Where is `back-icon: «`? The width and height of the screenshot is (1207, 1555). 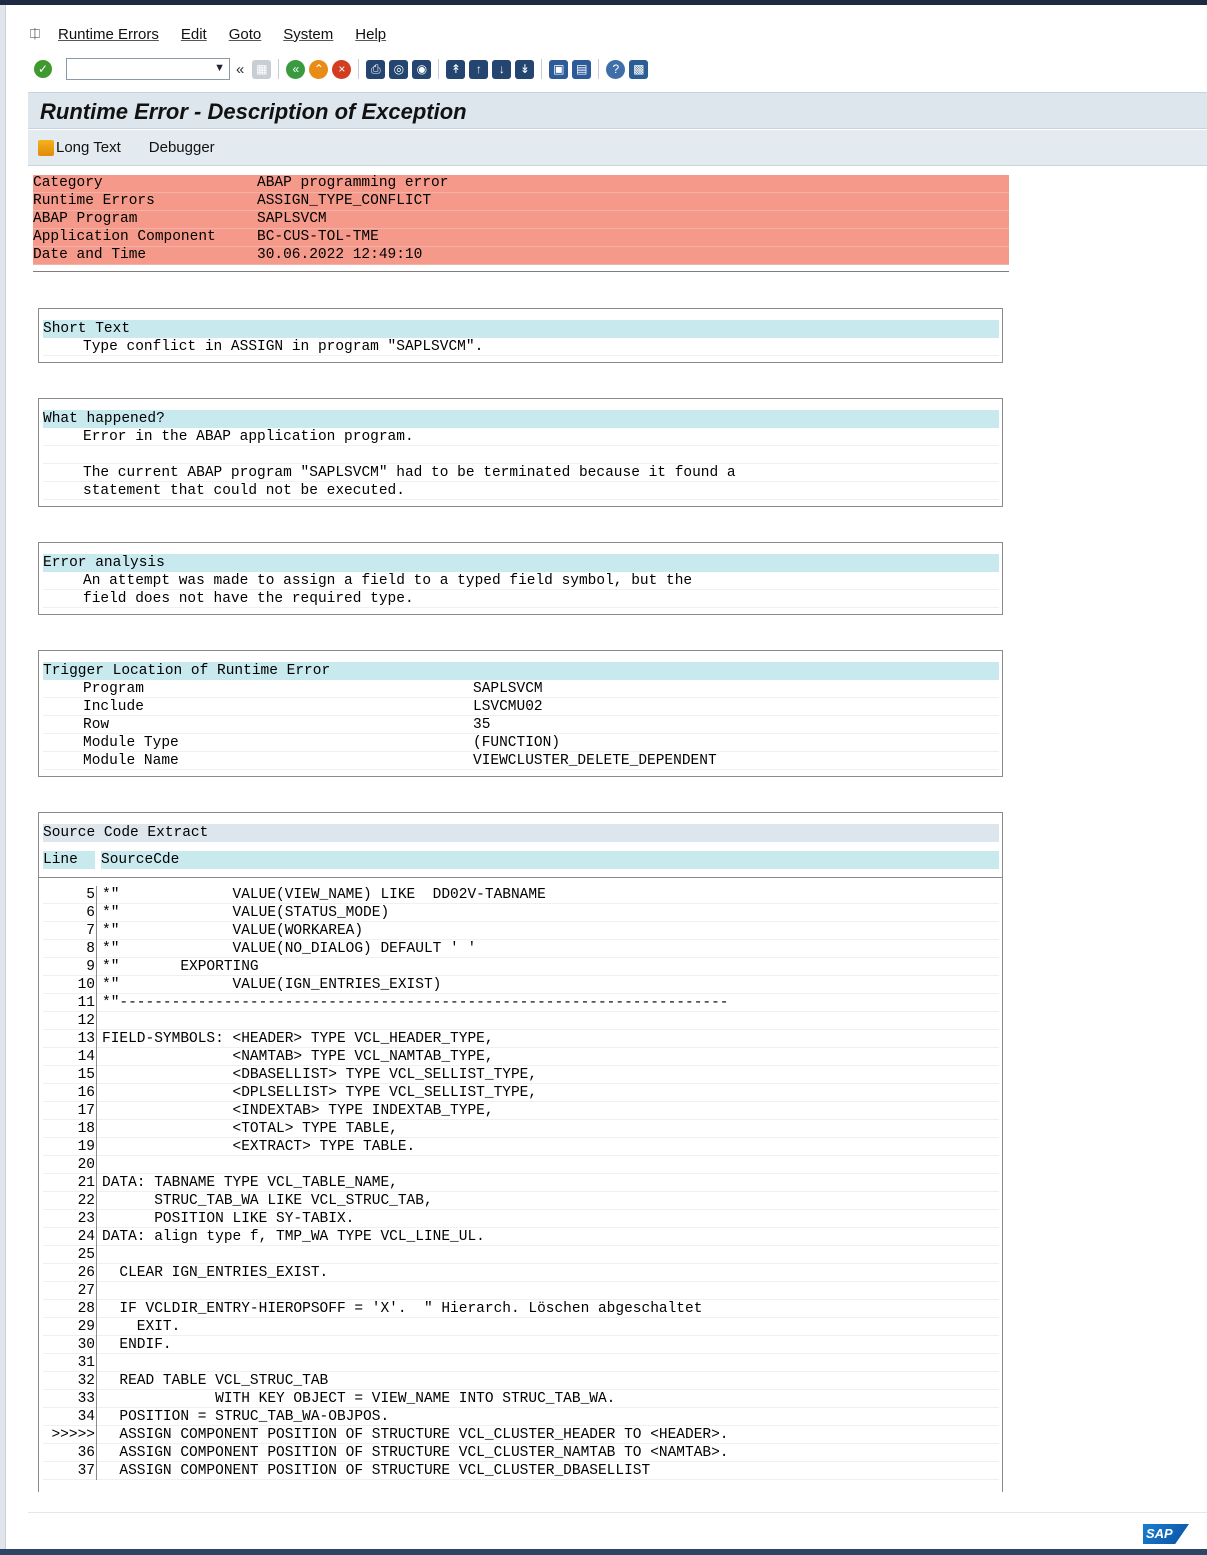 back-icon: « is located at coordinates (296, 69).